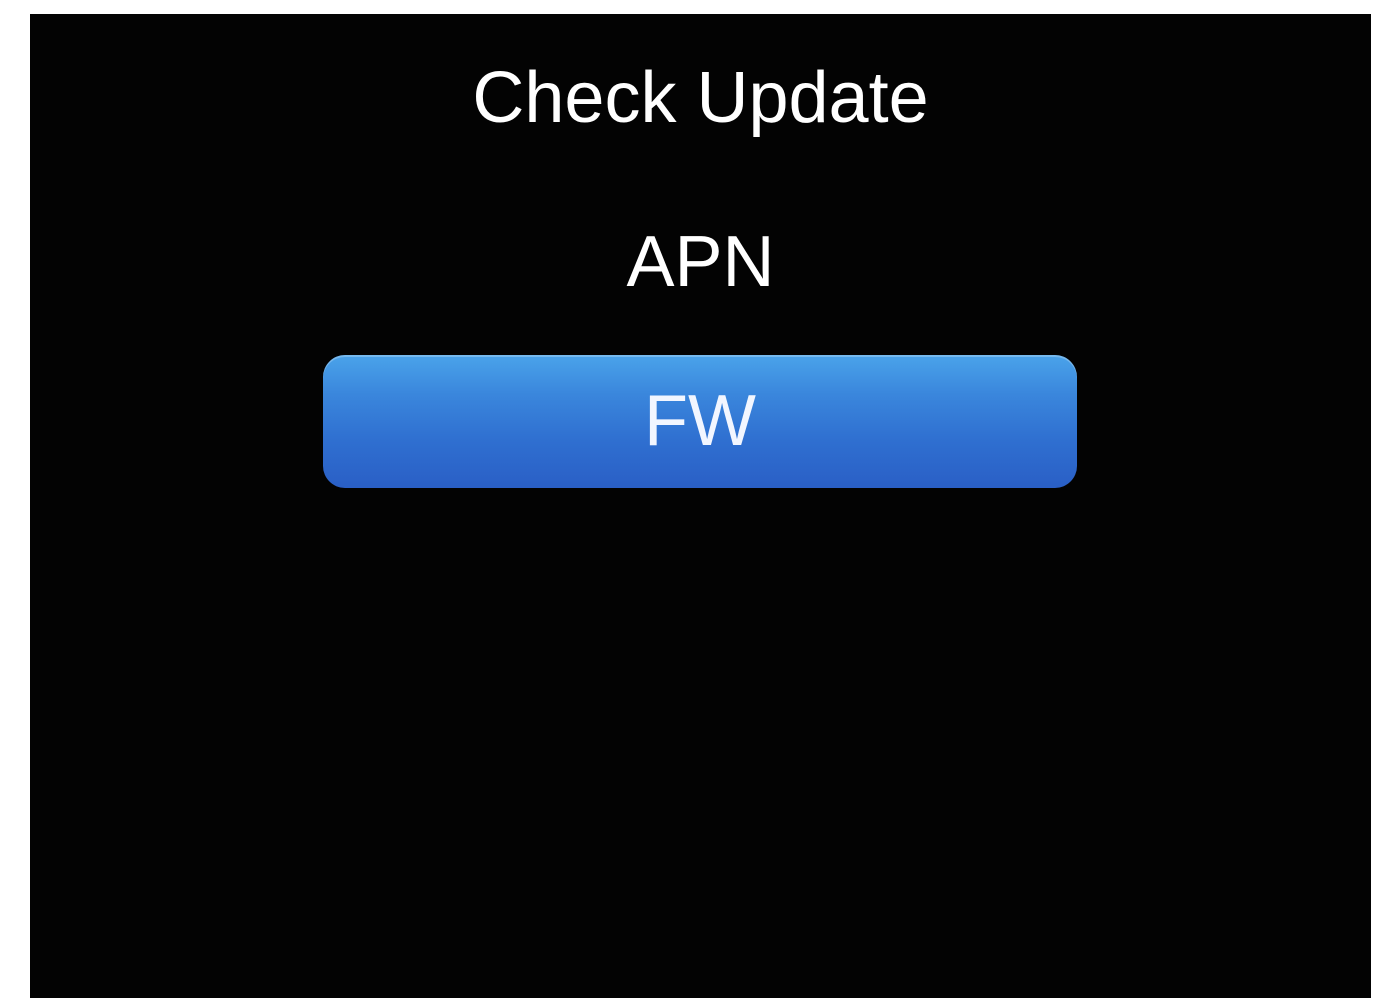 This screenshot has height=998, width=1380. I want to click on menu-item-apn: APN, so click(700, 262).